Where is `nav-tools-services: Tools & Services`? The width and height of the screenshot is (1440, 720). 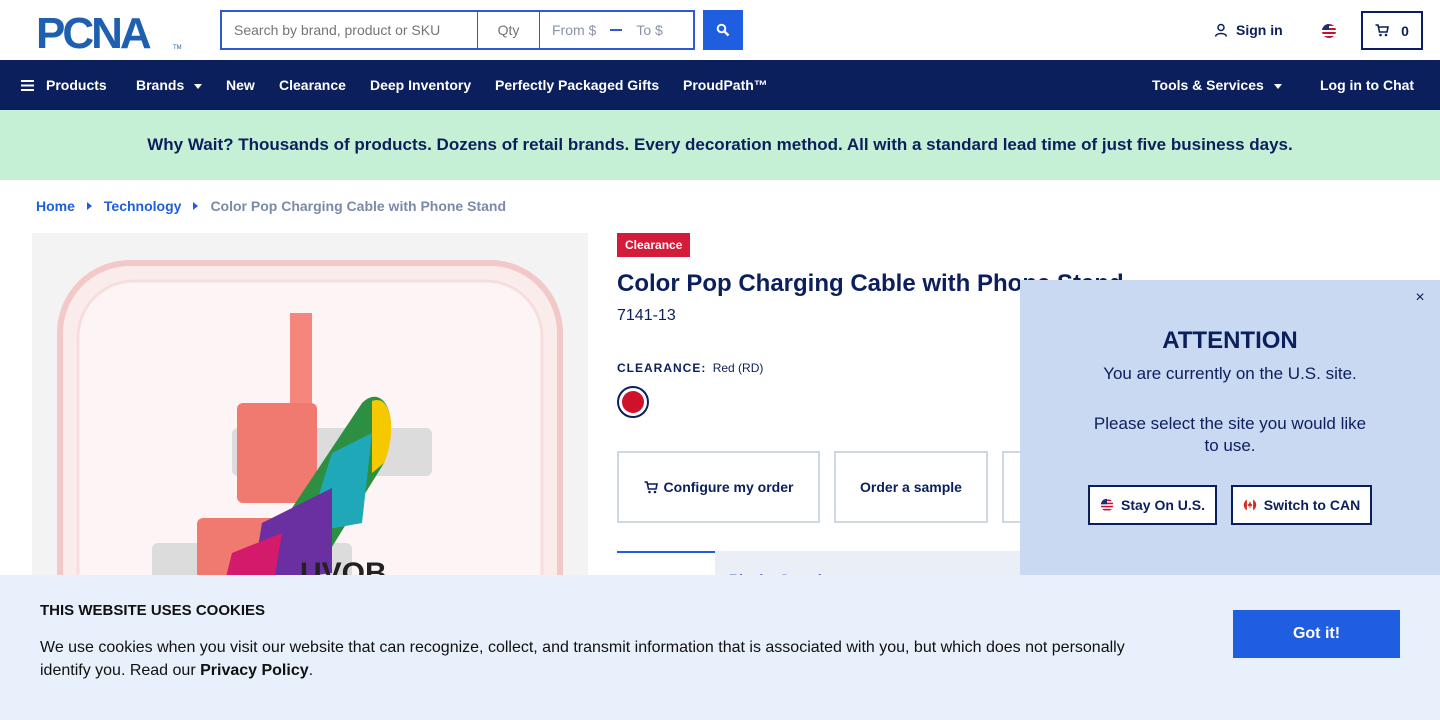 nav-tools-services: Tools & Services is located at coordinates (1217, 85).